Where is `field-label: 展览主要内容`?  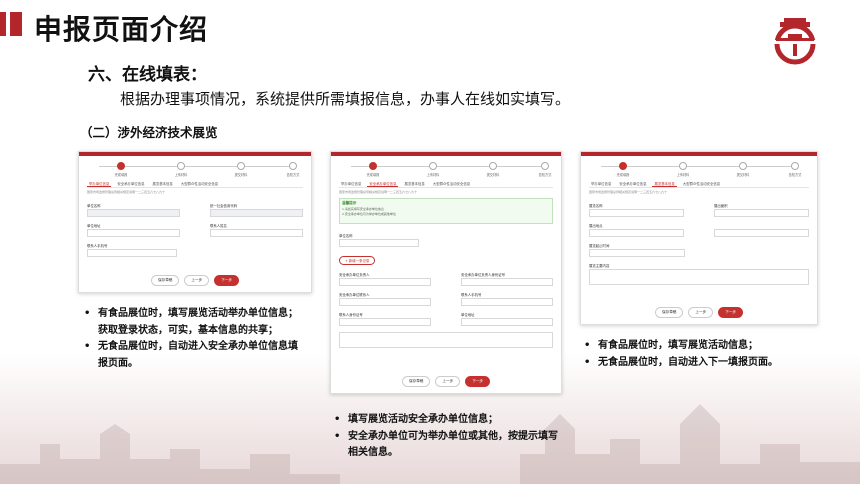
field-label: 展览主要内容 is located at coordinates (599, 266).